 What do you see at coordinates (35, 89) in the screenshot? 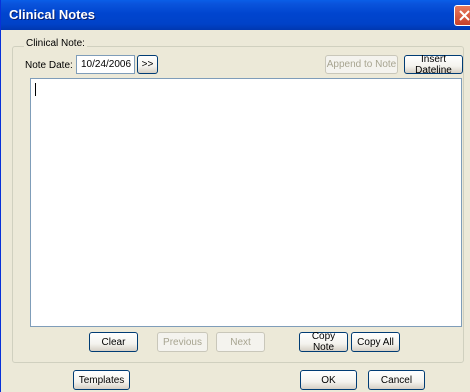
I see `text-caret` at bounding box center [35, 89].